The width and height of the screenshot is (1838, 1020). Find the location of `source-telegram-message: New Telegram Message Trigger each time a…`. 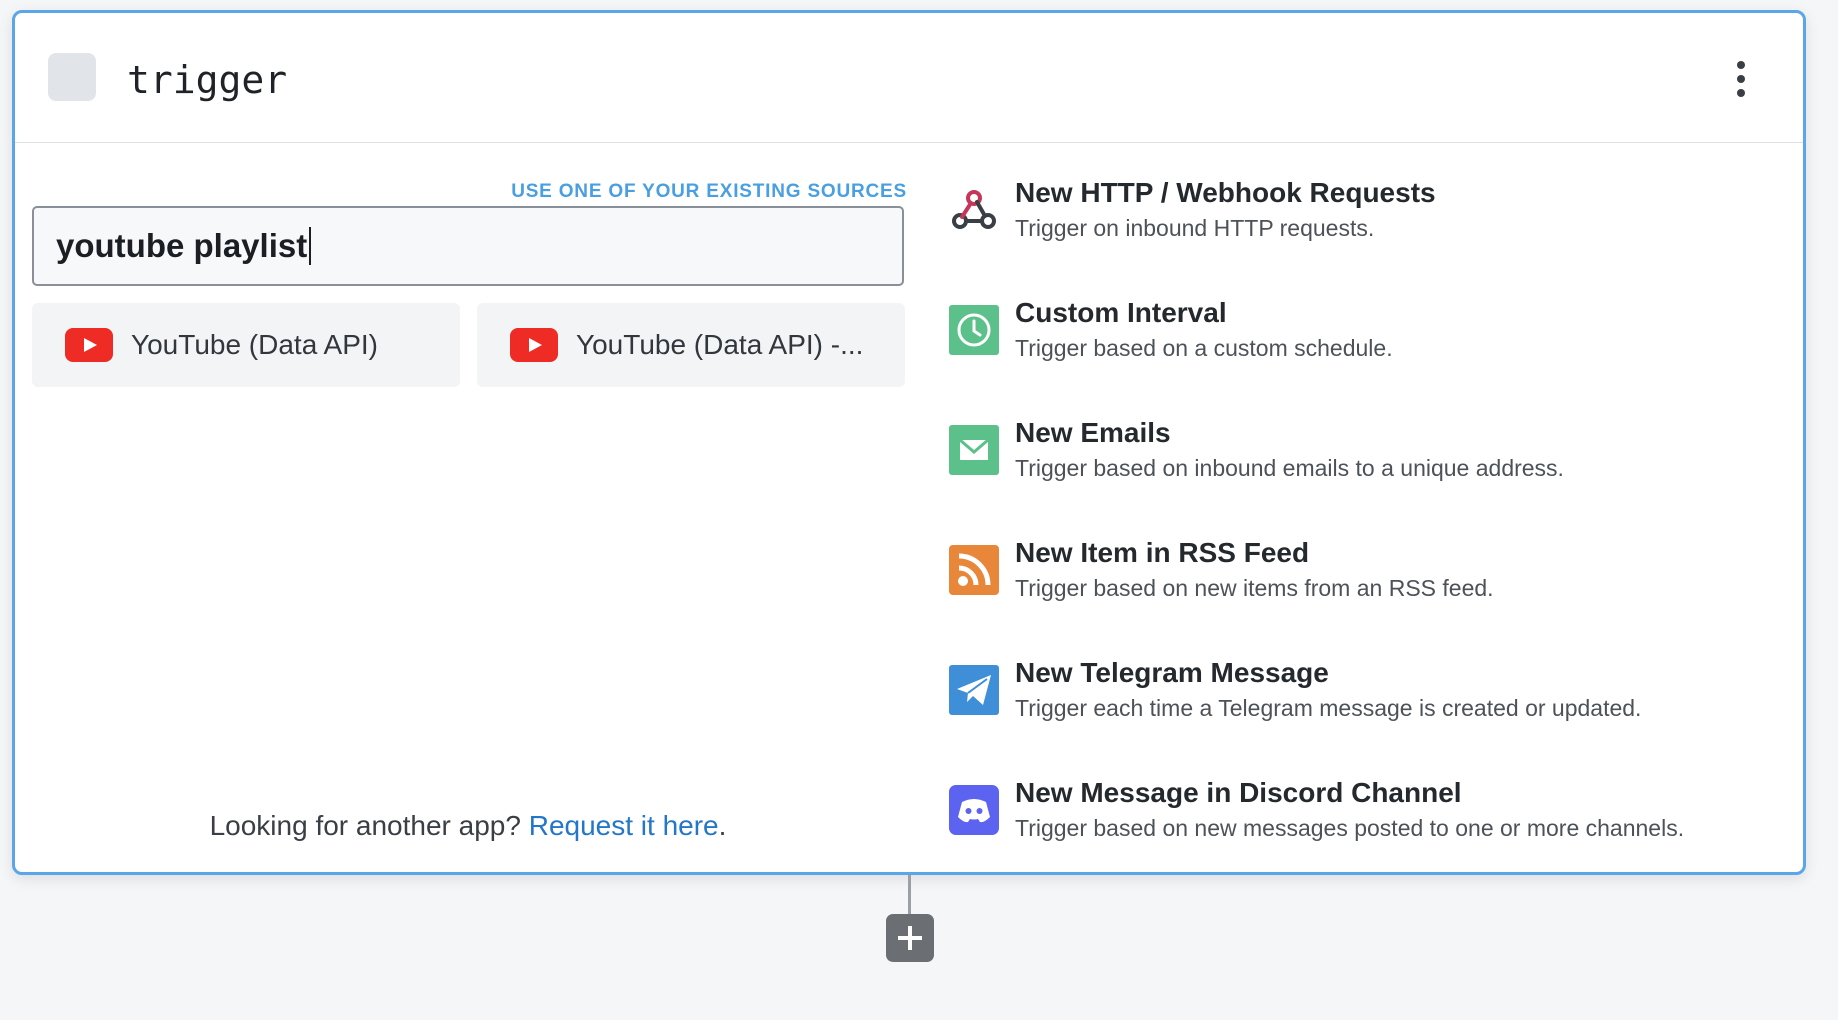

source-telegram-message: New Telegram Message Trigger each time a… is located at coordinates (1359, 702).